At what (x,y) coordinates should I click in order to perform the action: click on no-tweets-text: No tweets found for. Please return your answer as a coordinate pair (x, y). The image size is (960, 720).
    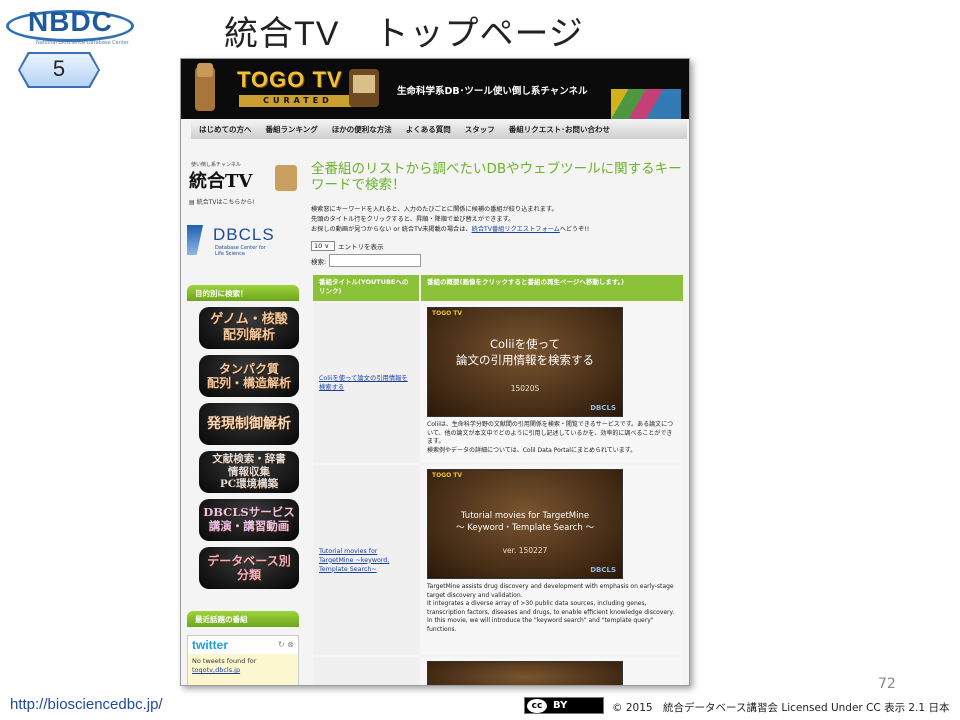
    Looking at the image, I should click on (224, 661).